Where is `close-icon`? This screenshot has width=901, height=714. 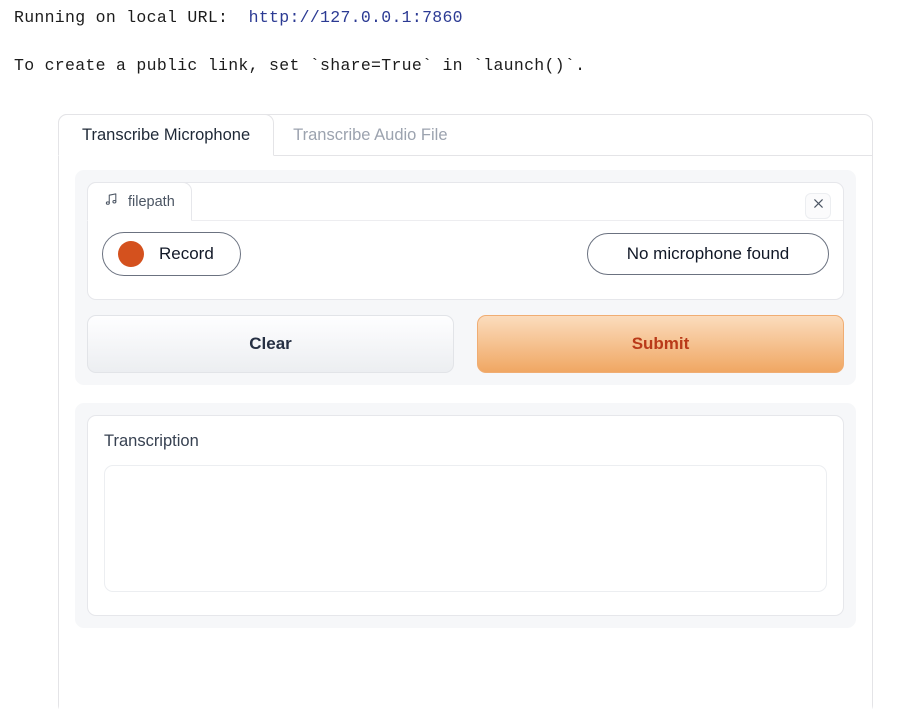 close-icon is located at coordinates (818, 206).